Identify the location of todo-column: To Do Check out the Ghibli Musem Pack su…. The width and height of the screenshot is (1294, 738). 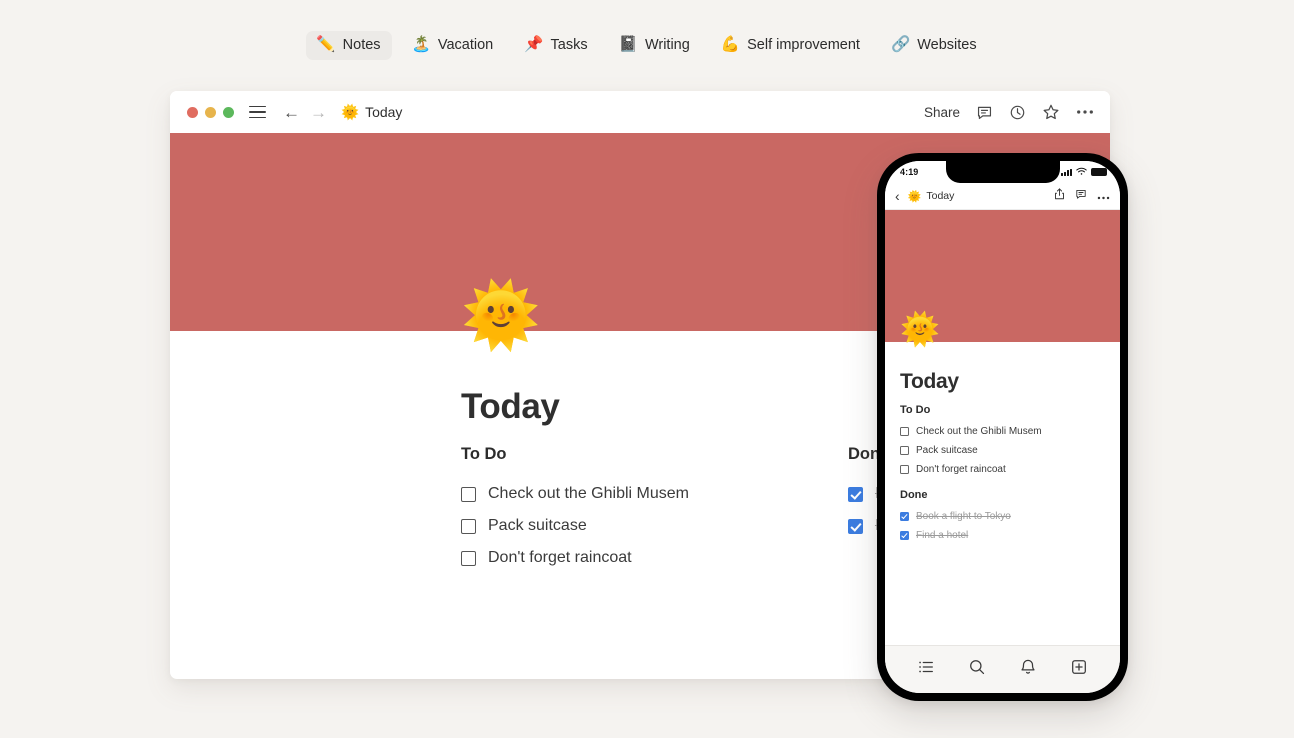
(654, 509).